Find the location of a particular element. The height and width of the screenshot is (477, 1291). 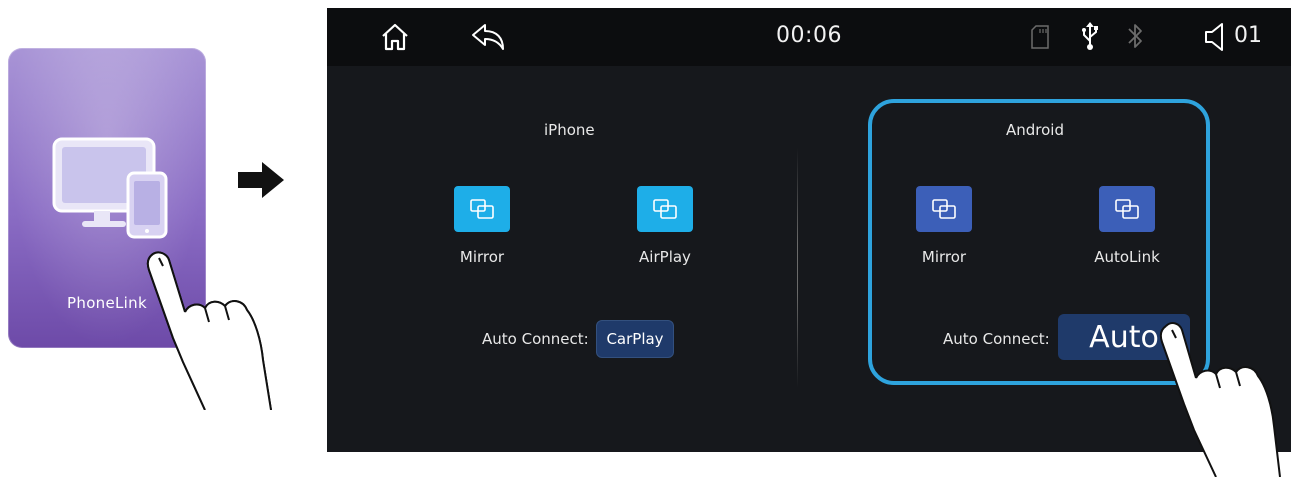

status-bar: 00:06 01 is located at coordinates (809, 37).